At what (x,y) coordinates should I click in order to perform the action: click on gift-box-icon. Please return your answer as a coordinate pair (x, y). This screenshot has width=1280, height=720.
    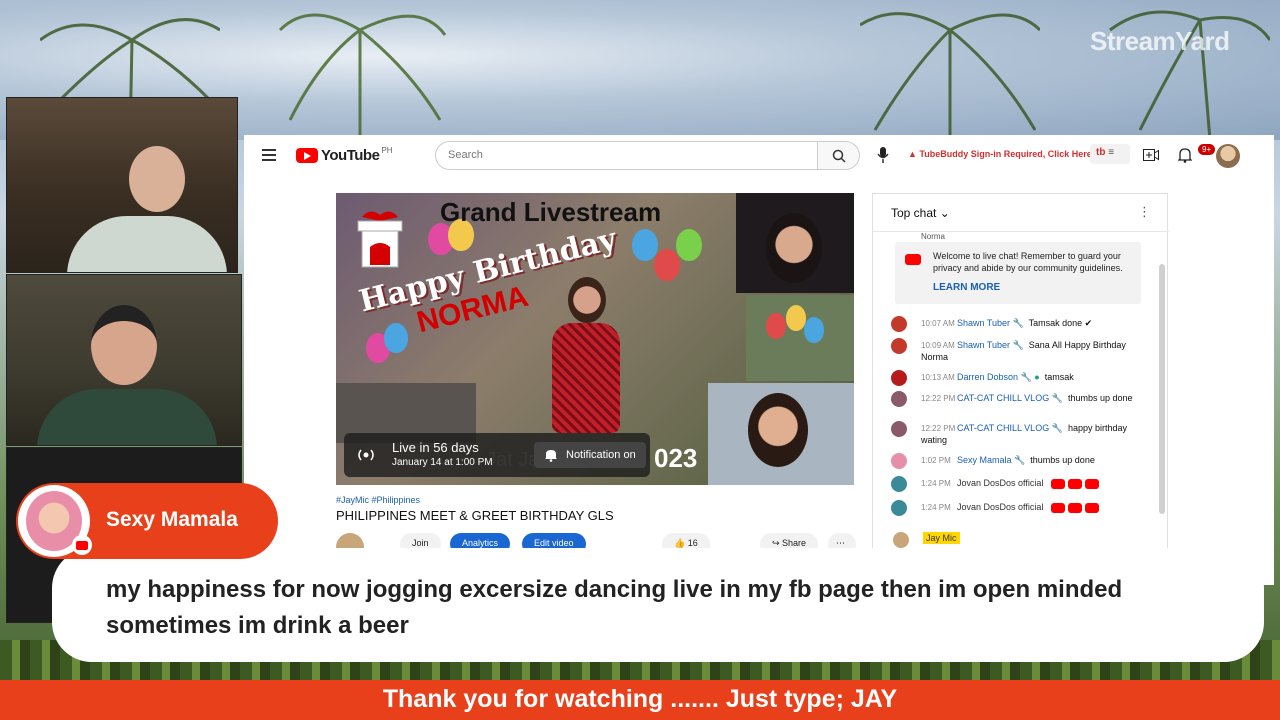
    Looking at the image, I should click on (380, 238).